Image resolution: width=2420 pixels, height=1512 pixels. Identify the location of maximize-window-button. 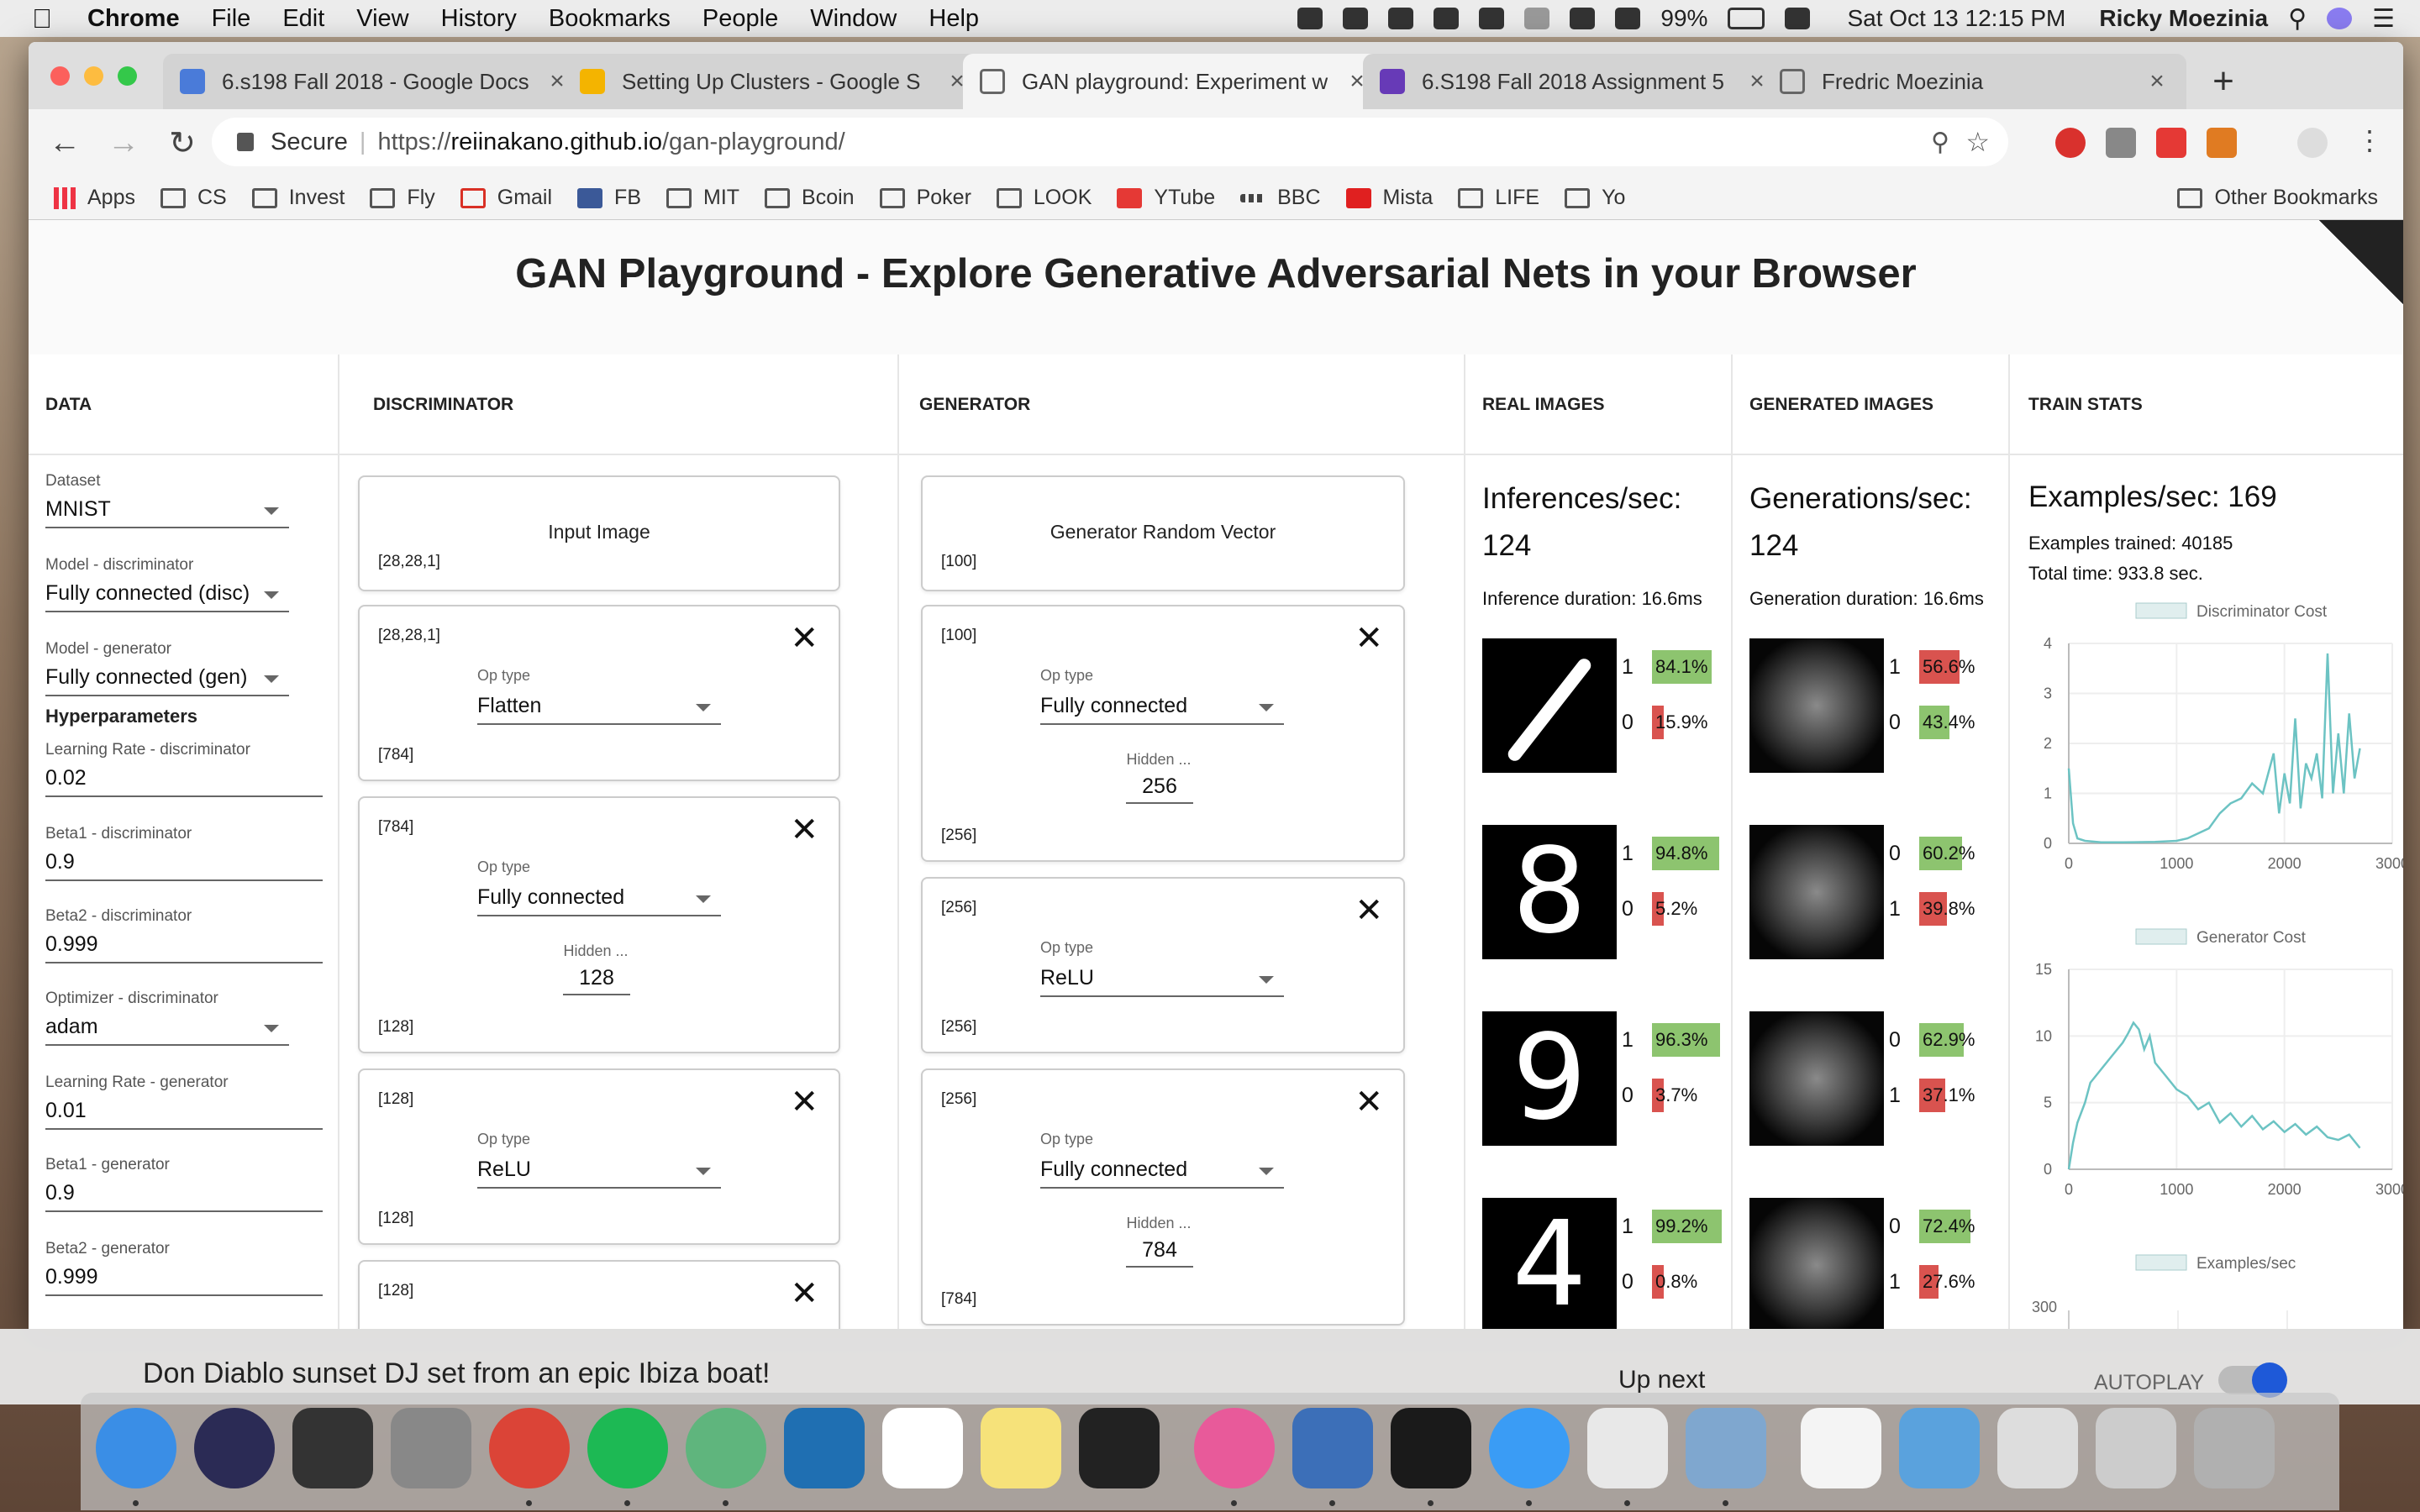
(128, 76).